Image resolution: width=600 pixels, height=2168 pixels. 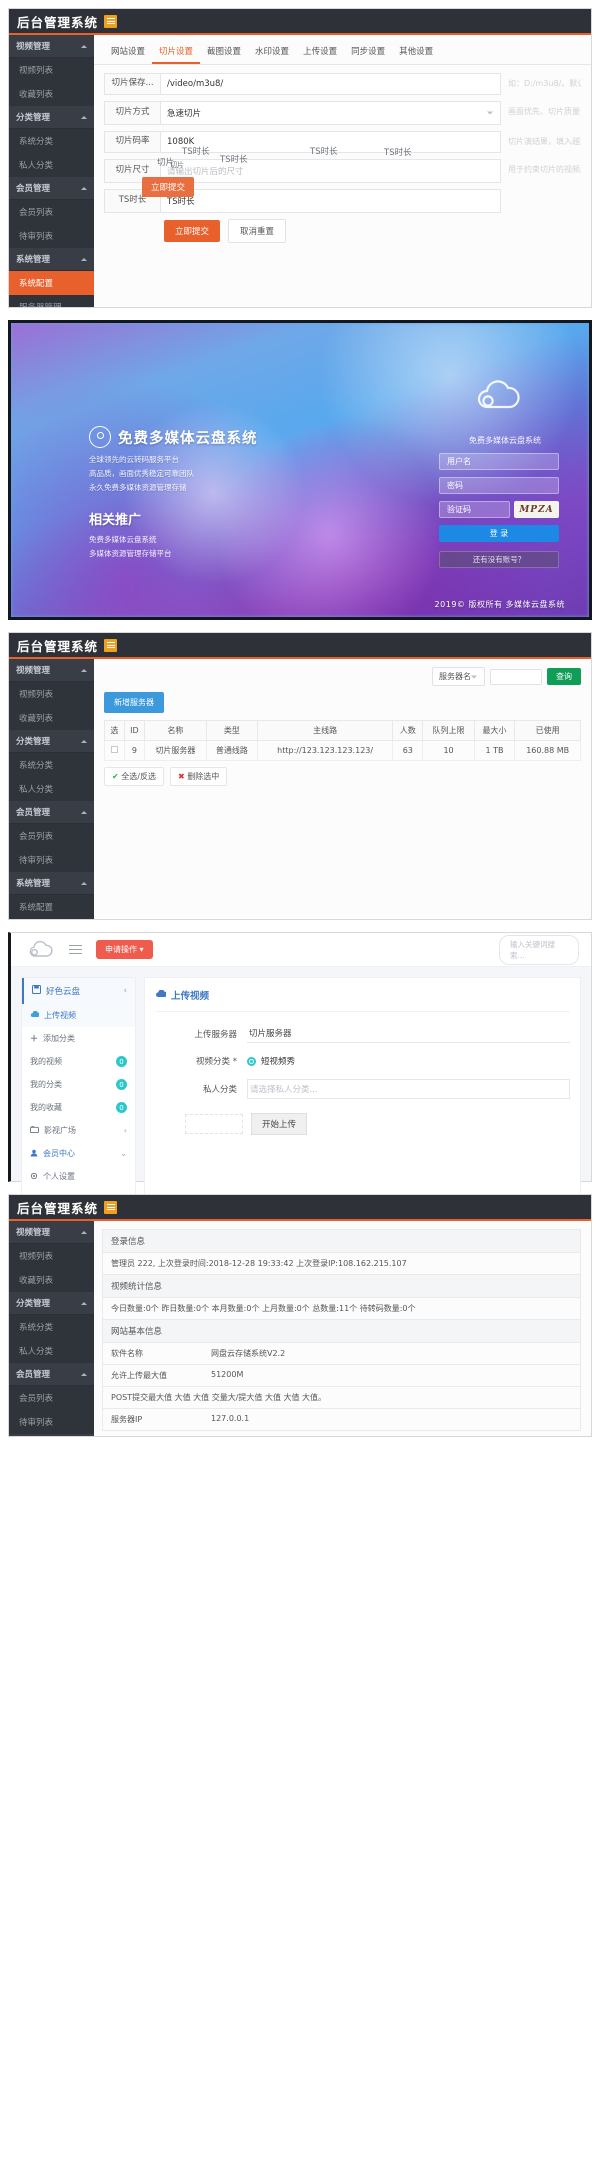 I want to click on slice-save-path-input: /video/m3u8/, so click(x=330, y=84).